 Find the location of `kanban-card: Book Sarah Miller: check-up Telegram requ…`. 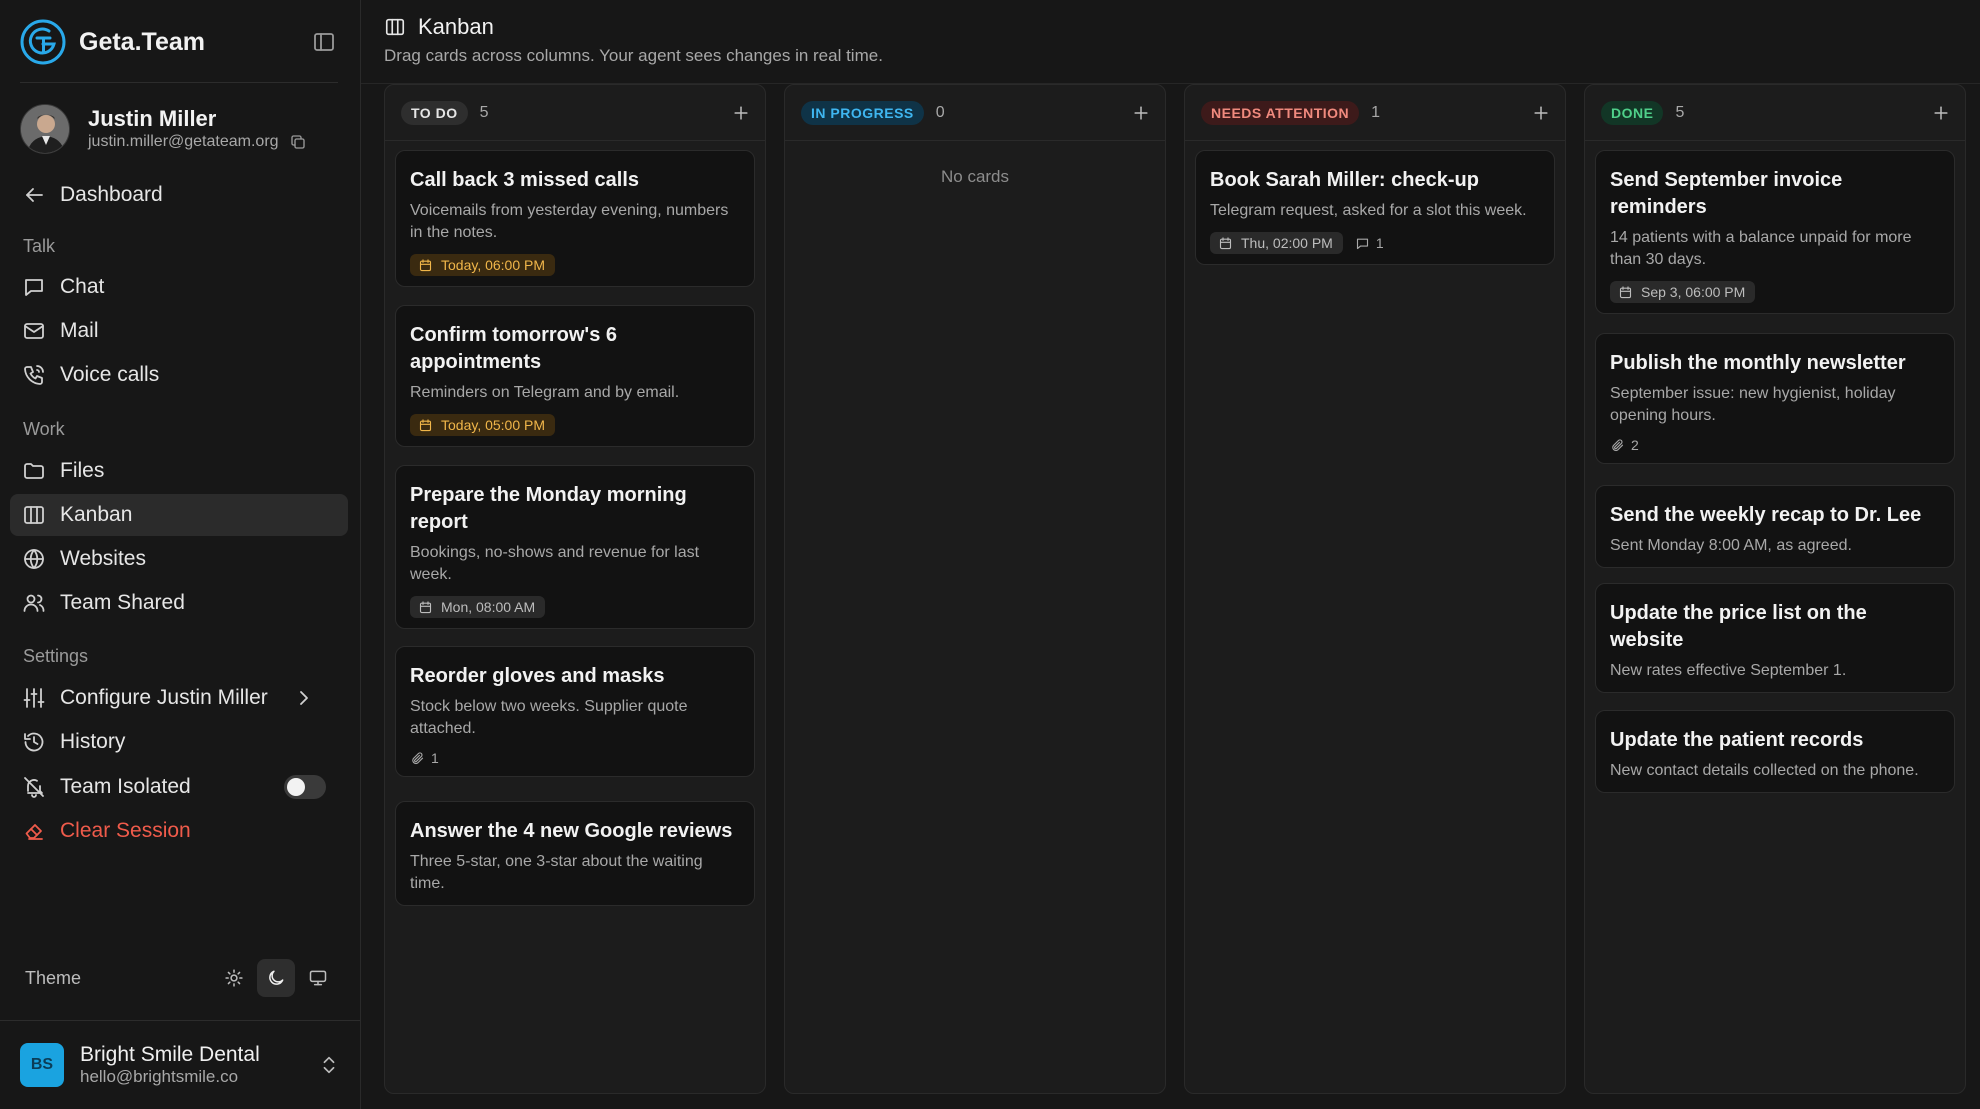

kanban-card: Book Sarah Miller: check-up Telegram requ… is located at coordinates (1375, 207).